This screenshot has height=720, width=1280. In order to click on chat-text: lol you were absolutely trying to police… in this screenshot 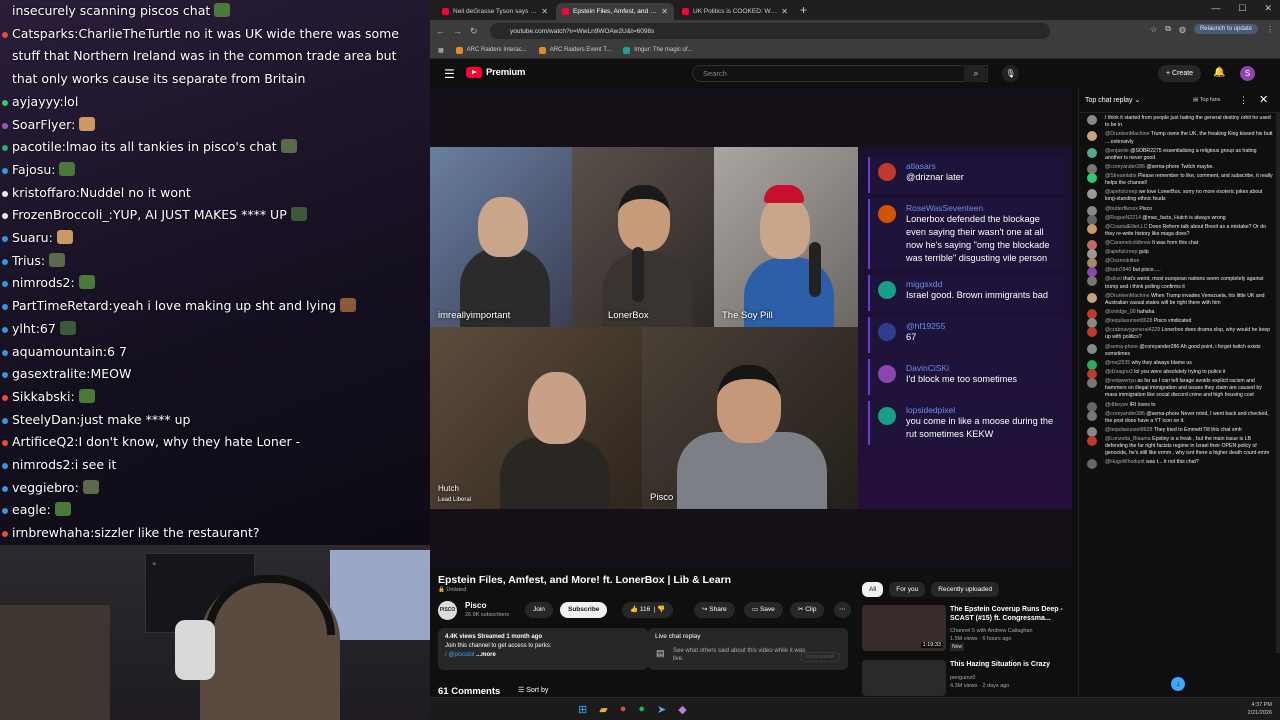, I will do `click(1180, 371)`.